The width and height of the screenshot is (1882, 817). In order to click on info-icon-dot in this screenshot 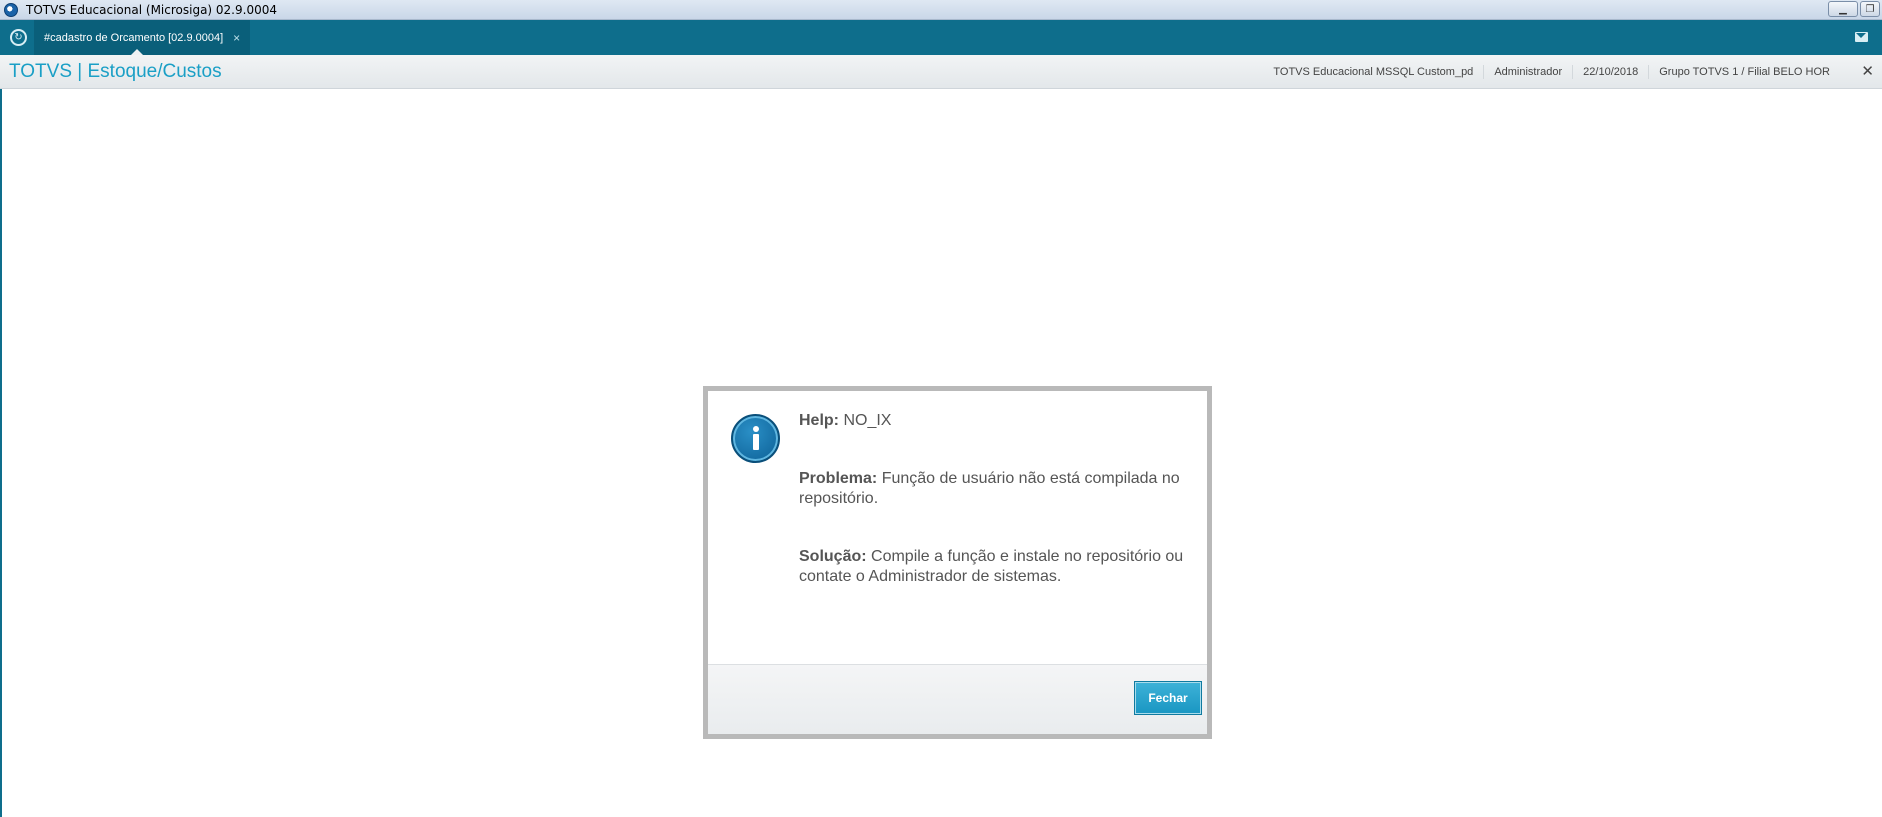, I will do `click(756, 429)`.